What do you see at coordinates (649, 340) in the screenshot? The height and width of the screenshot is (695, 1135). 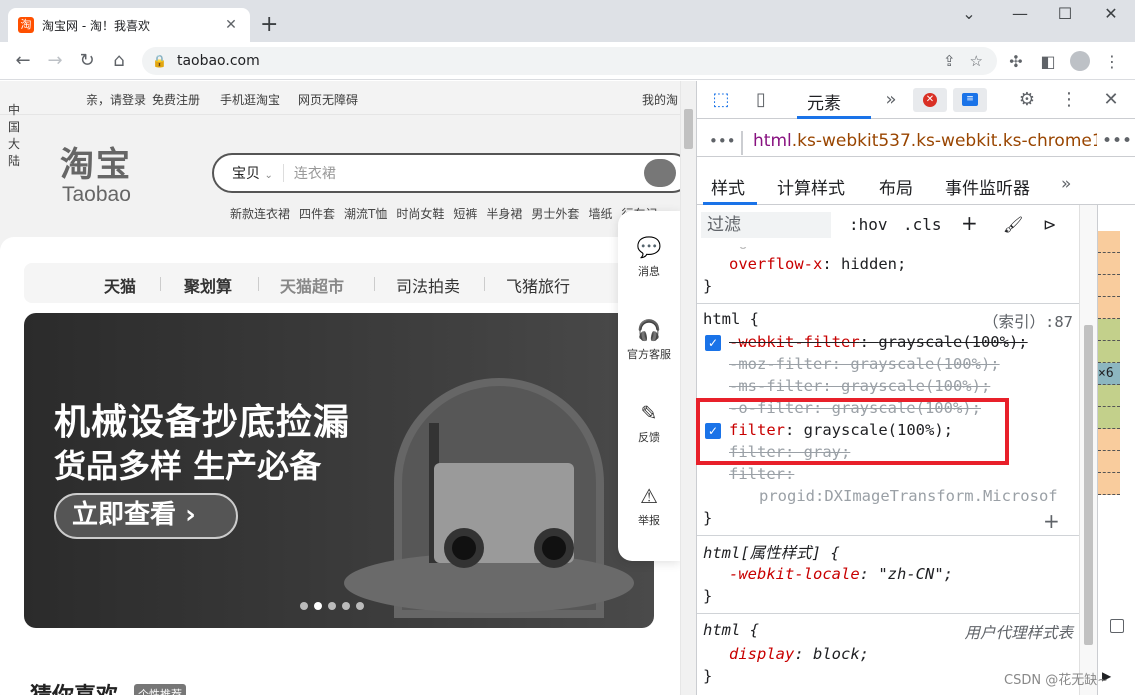 I see `customer-service-button: 🎧 官方客服` at bounding box center [649, 340].